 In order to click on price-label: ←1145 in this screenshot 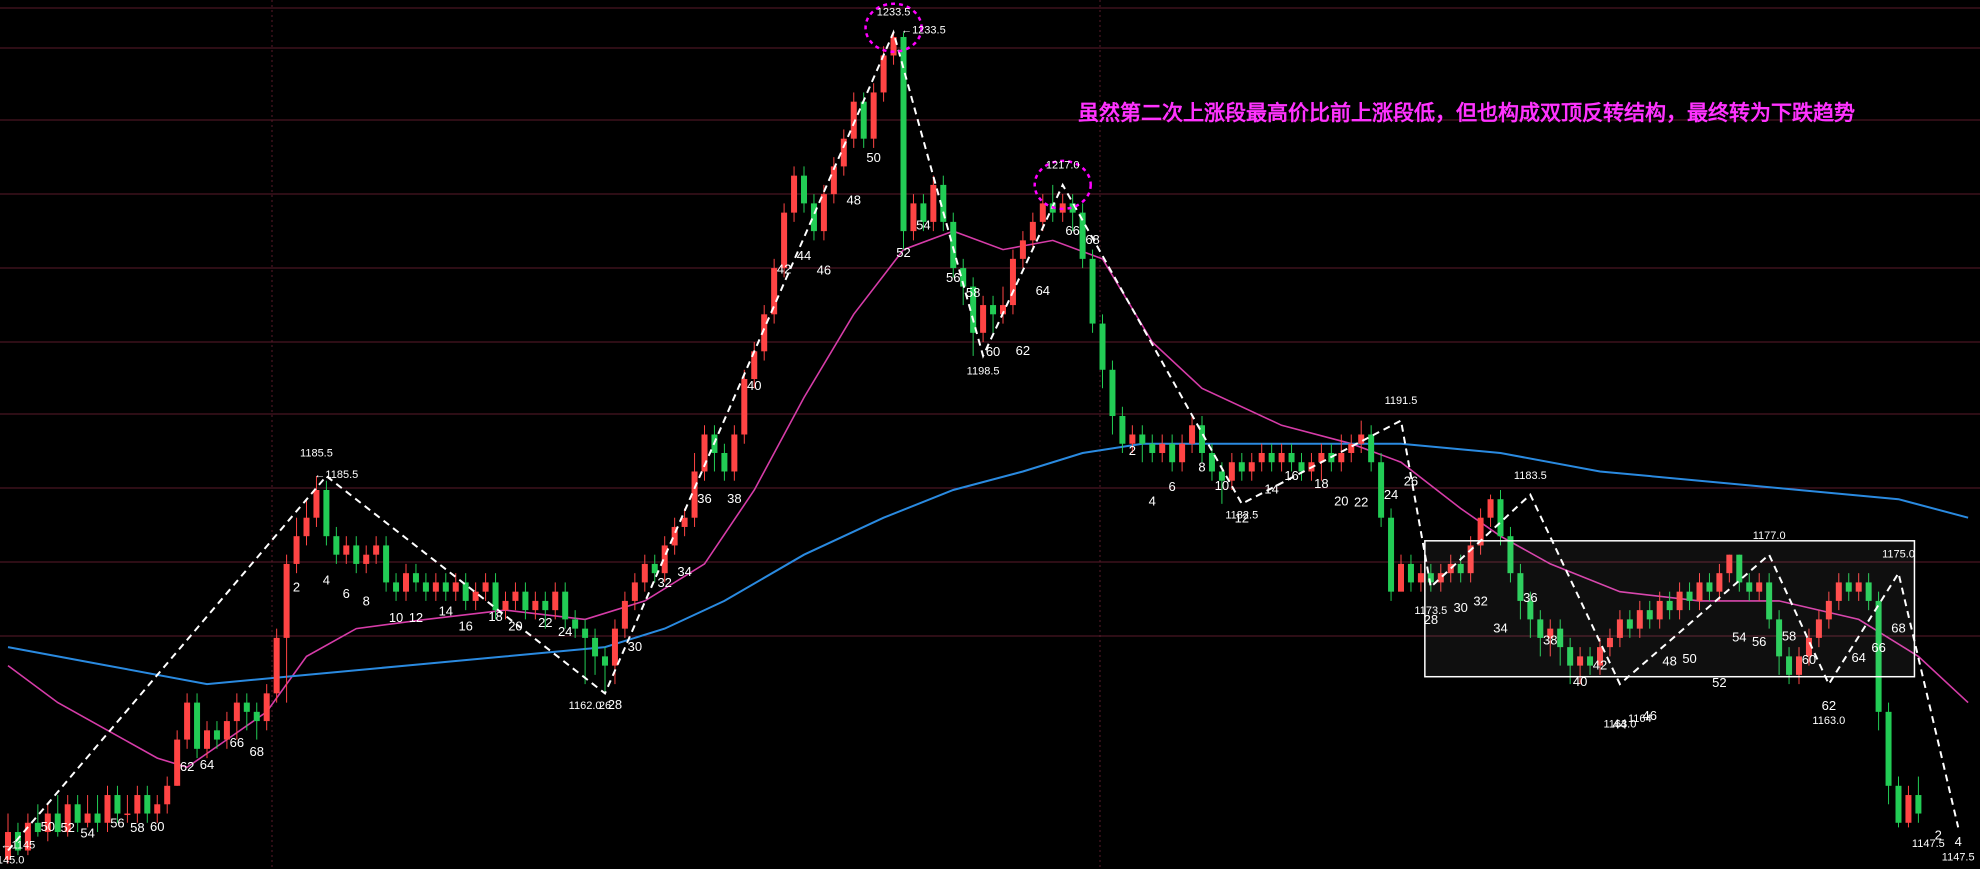, I will do `click(18, 846)`.